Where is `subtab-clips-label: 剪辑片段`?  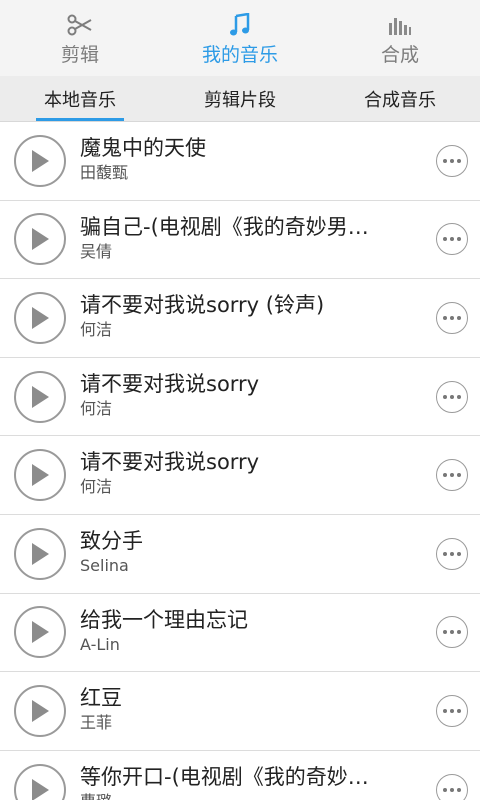 subtab-clips-label: 剪辑片段 is located at coordinates (240, 100).